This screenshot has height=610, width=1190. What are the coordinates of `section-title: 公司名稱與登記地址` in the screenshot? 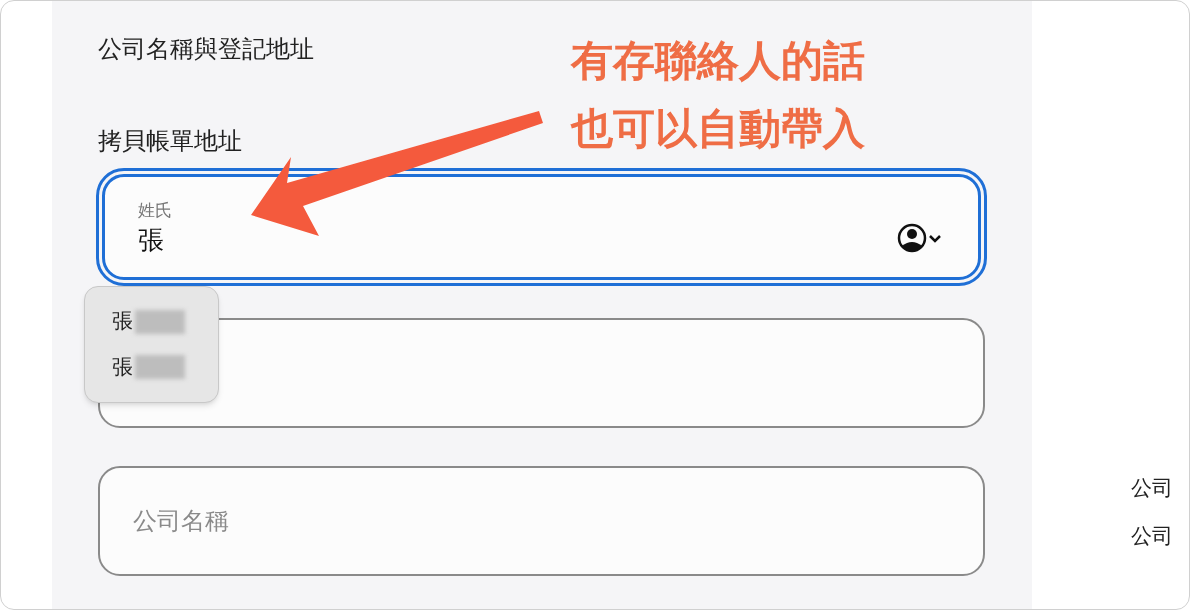 It's located at (206, 49).